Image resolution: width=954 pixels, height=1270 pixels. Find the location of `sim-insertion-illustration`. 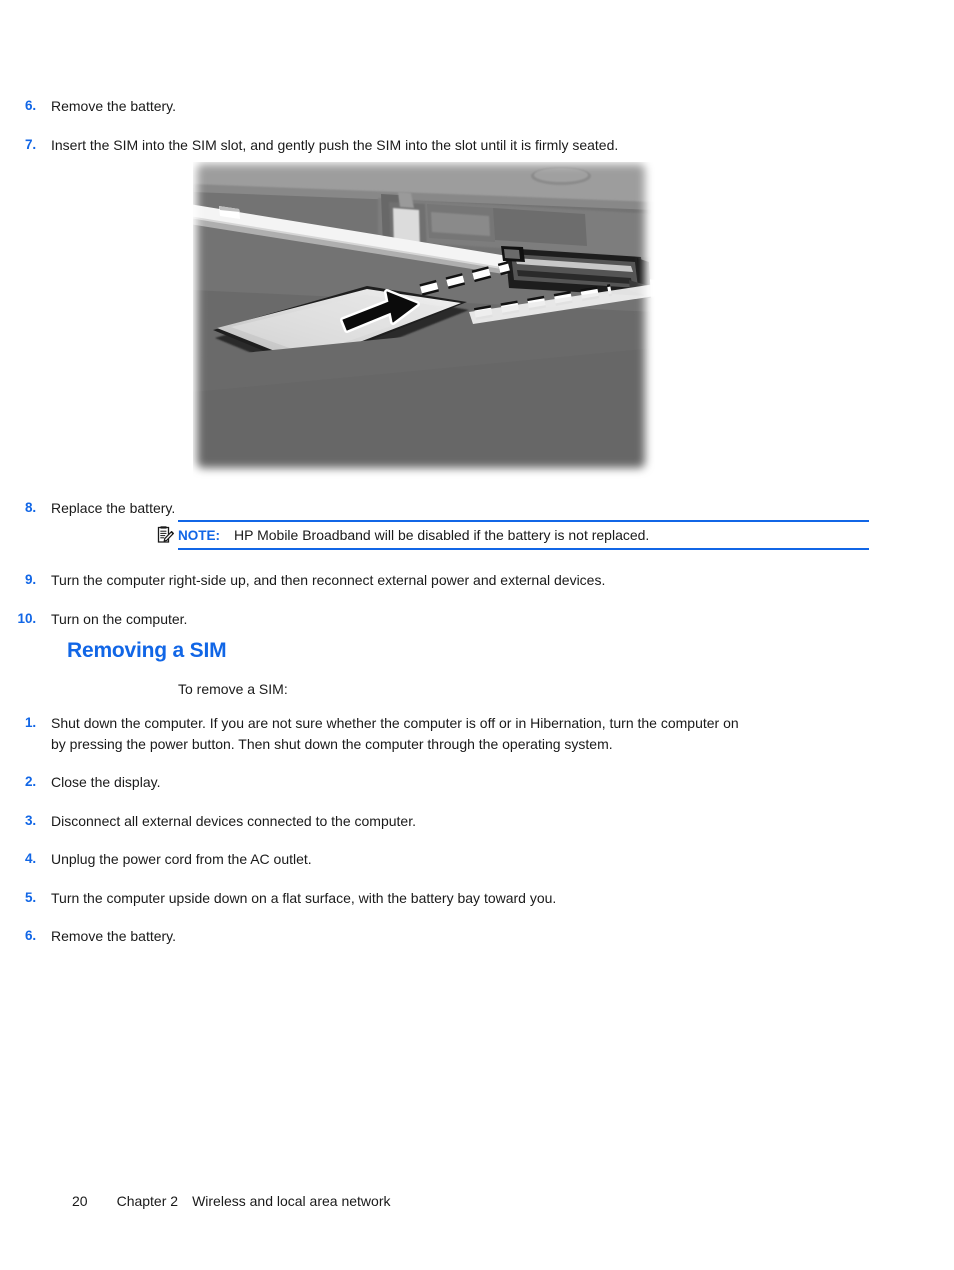

sim-insertion-illustration is located at coordinates (424, 321).